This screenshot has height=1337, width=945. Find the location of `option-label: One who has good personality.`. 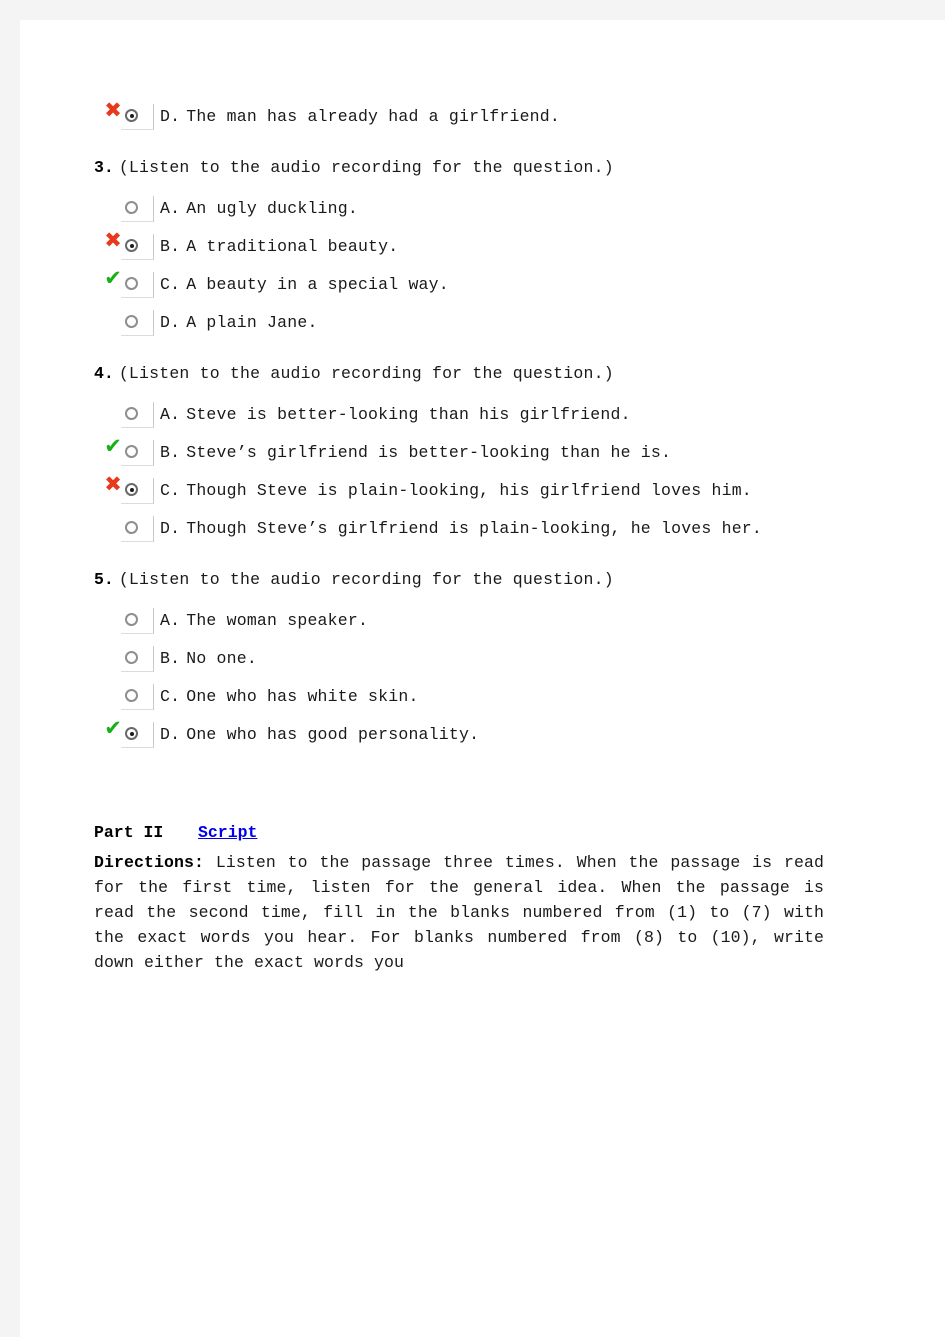

option-label: One who has good personality. is located at coordinates (333, 734).